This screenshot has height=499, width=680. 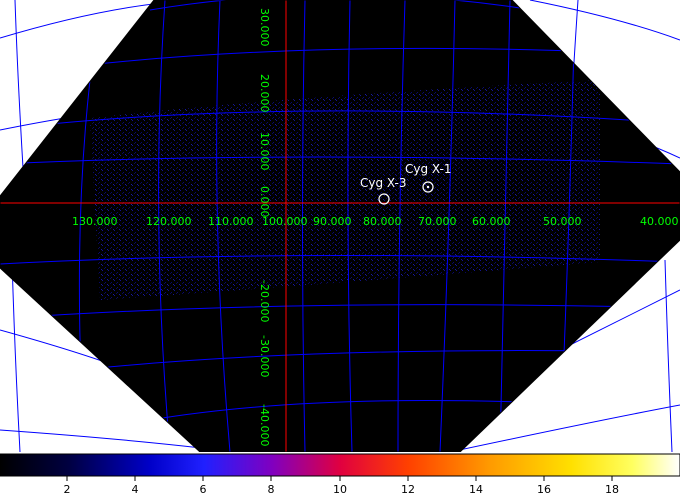 I want to click on colorbar-label: 14, so click(x=476, y=489).